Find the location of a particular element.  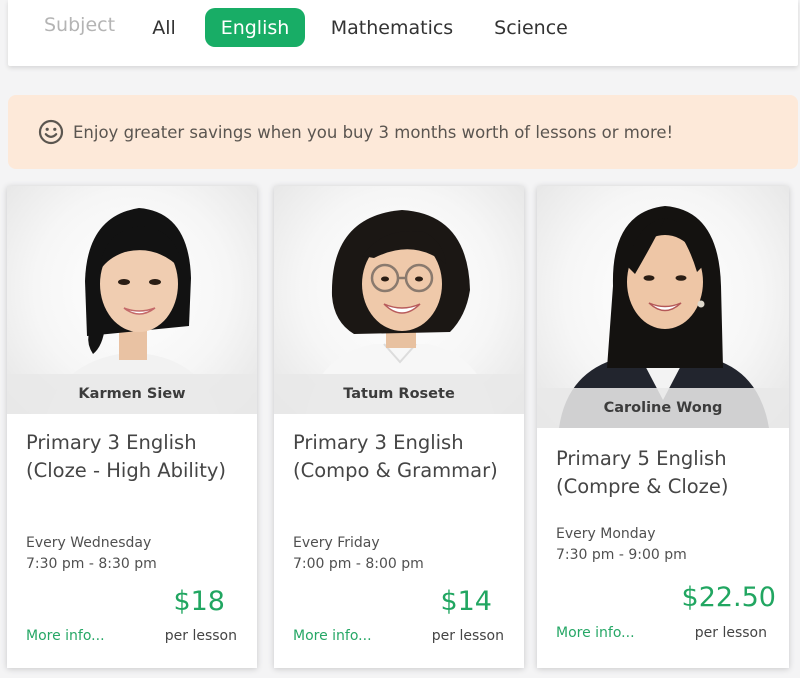

course-title: Primary 5 English (Compre & Cloze) is located at coordinates (666, 473).